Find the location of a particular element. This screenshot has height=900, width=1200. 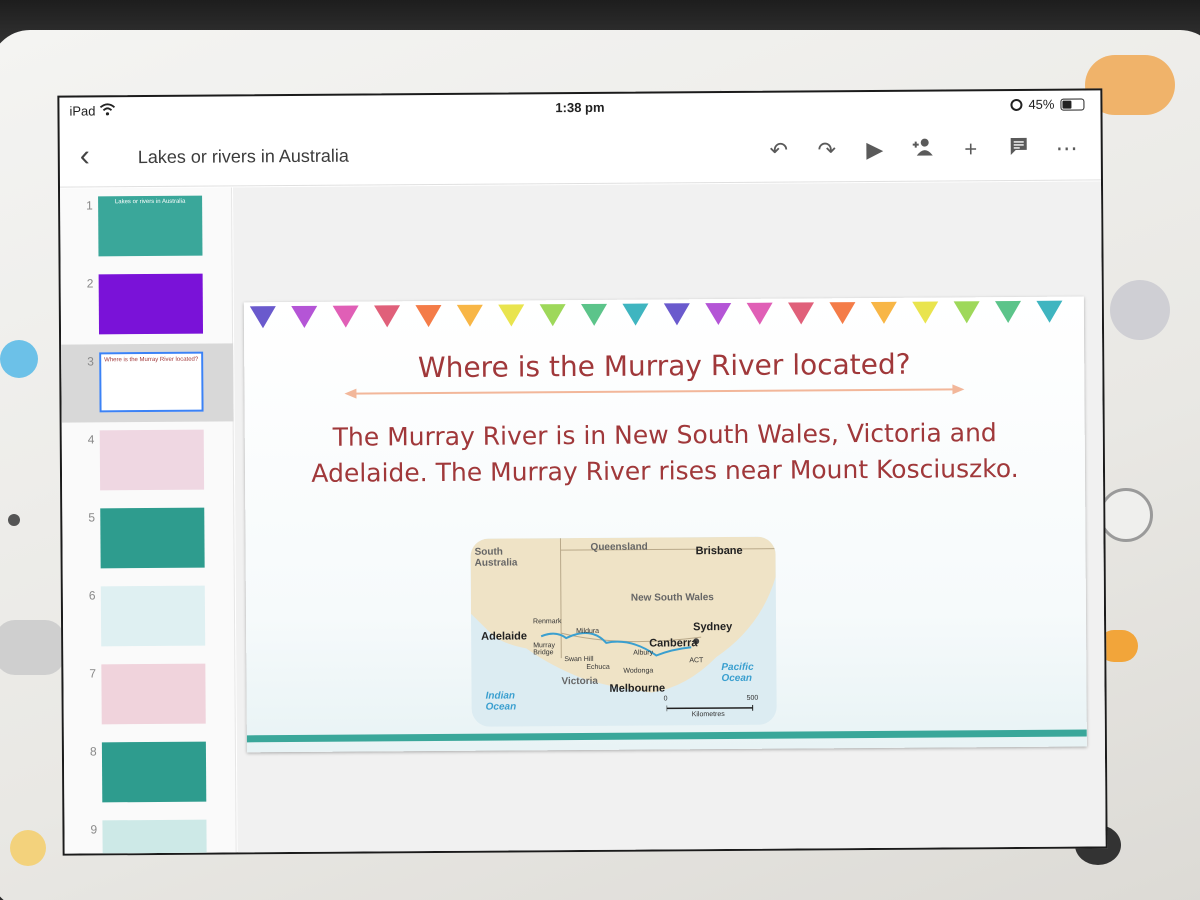

bunting-decoration is located at coordinates (656, 314).